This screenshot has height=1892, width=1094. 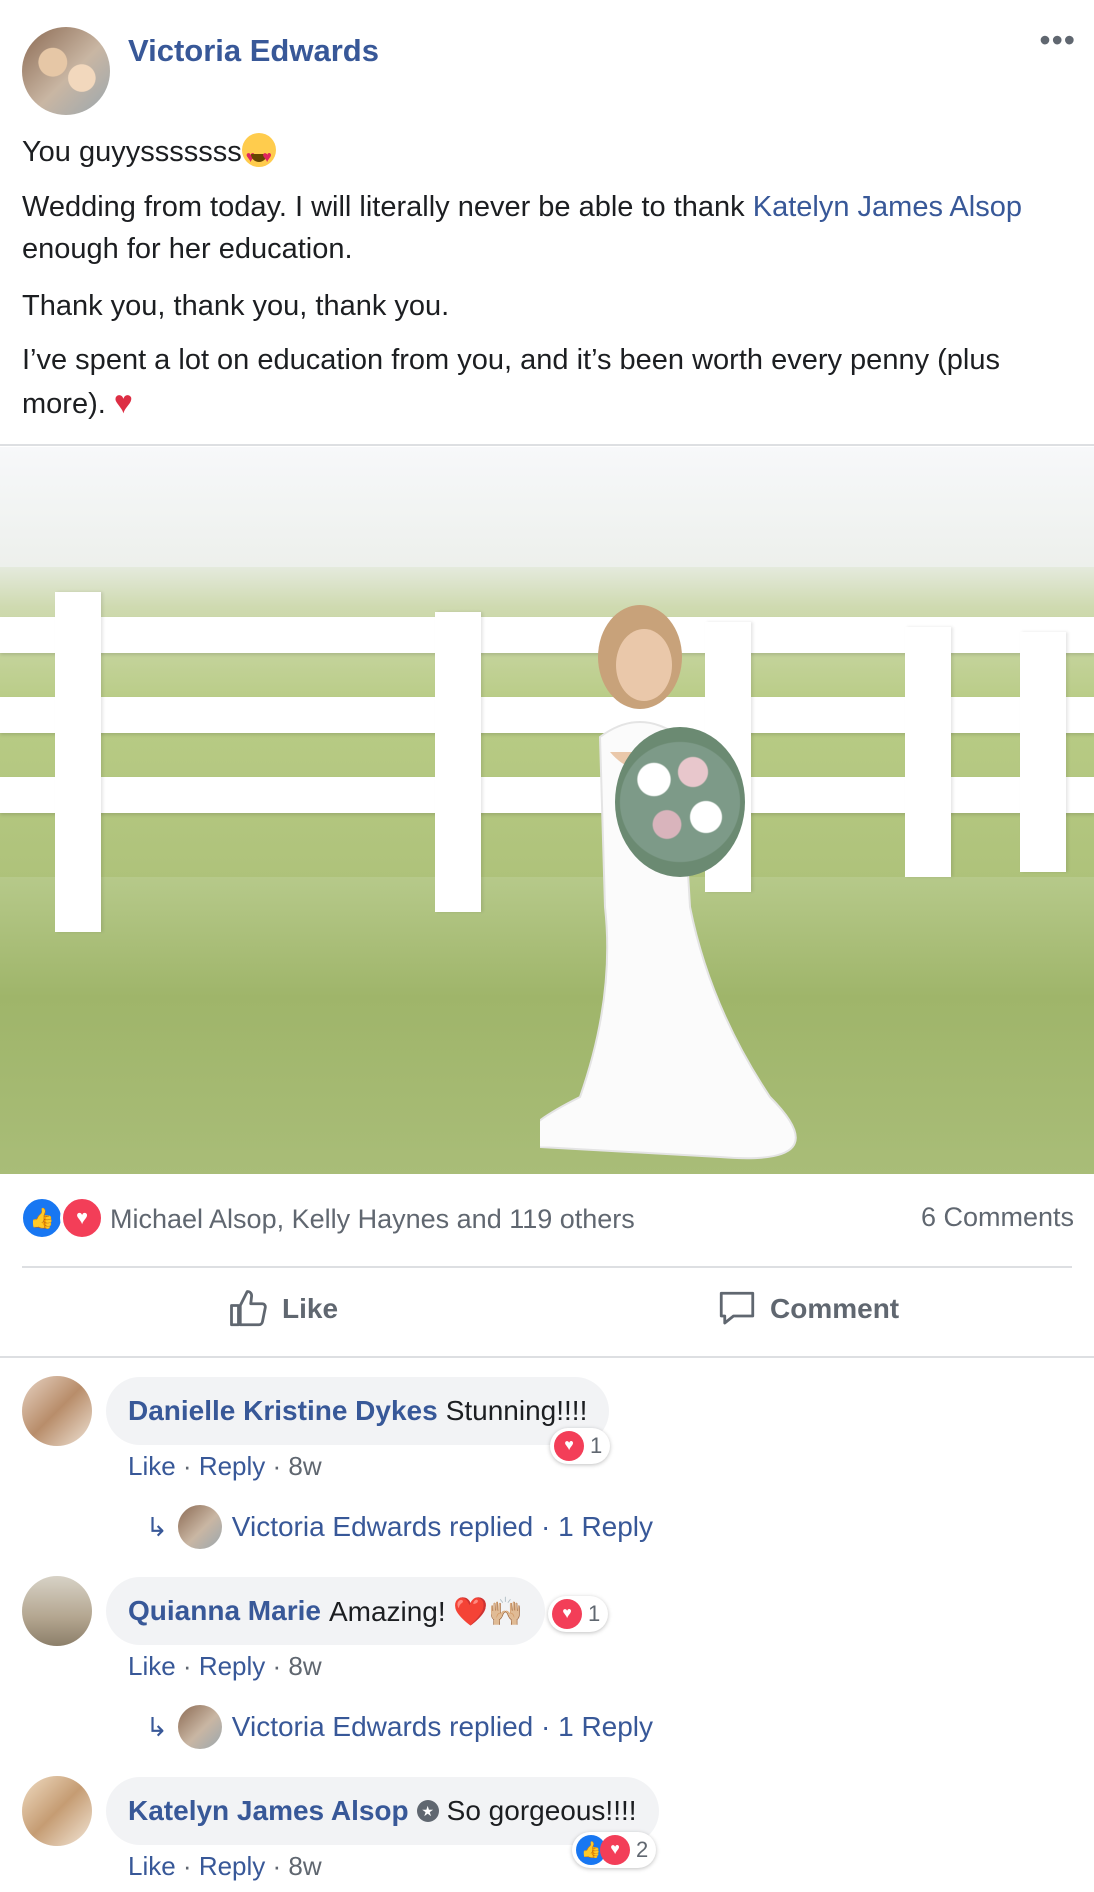 What do you see at coordinates (123, 402) in the screenshot?
I see `red-heart-emoji-icon: ♥` at bounding box center [123, 402].